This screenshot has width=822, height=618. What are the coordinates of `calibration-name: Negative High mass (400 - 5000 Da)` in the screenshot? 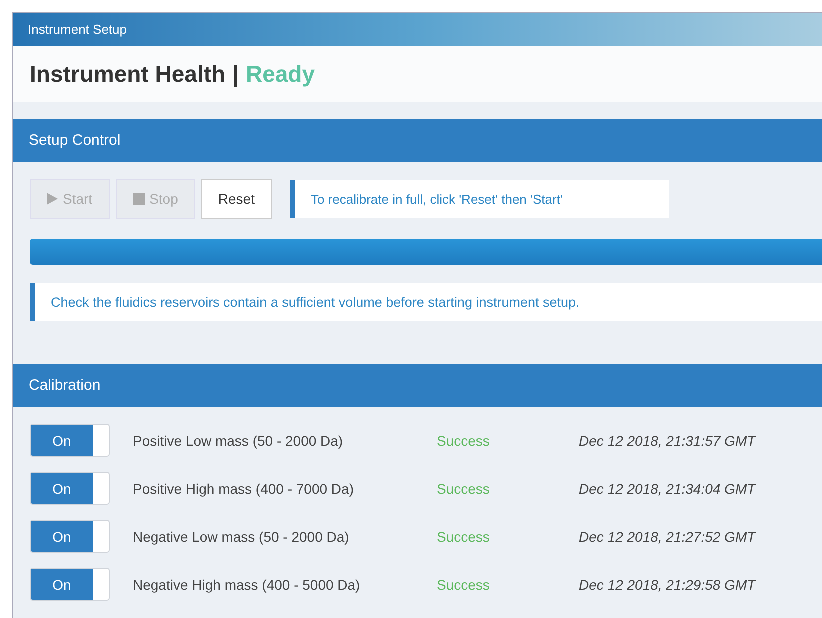 It's located at (247, 584).